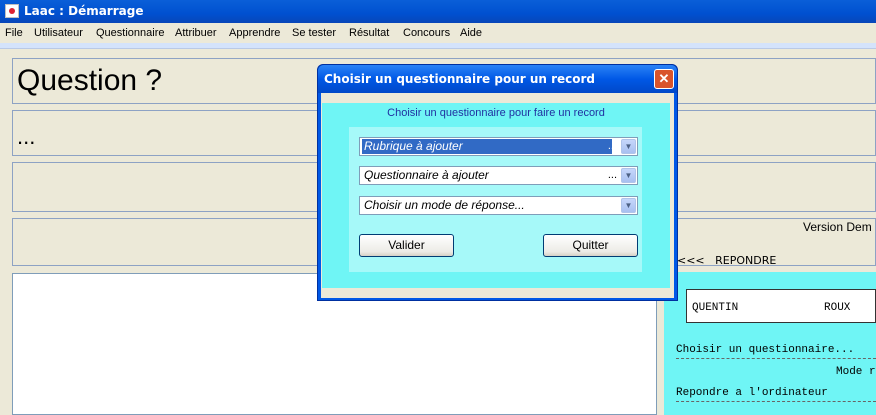 This screenshot has width=876, height=415. What do you see at coordinates (745, 260) in the screenshot?
I see `answer-button: REPONDRE` at bounding box center [745, 260].